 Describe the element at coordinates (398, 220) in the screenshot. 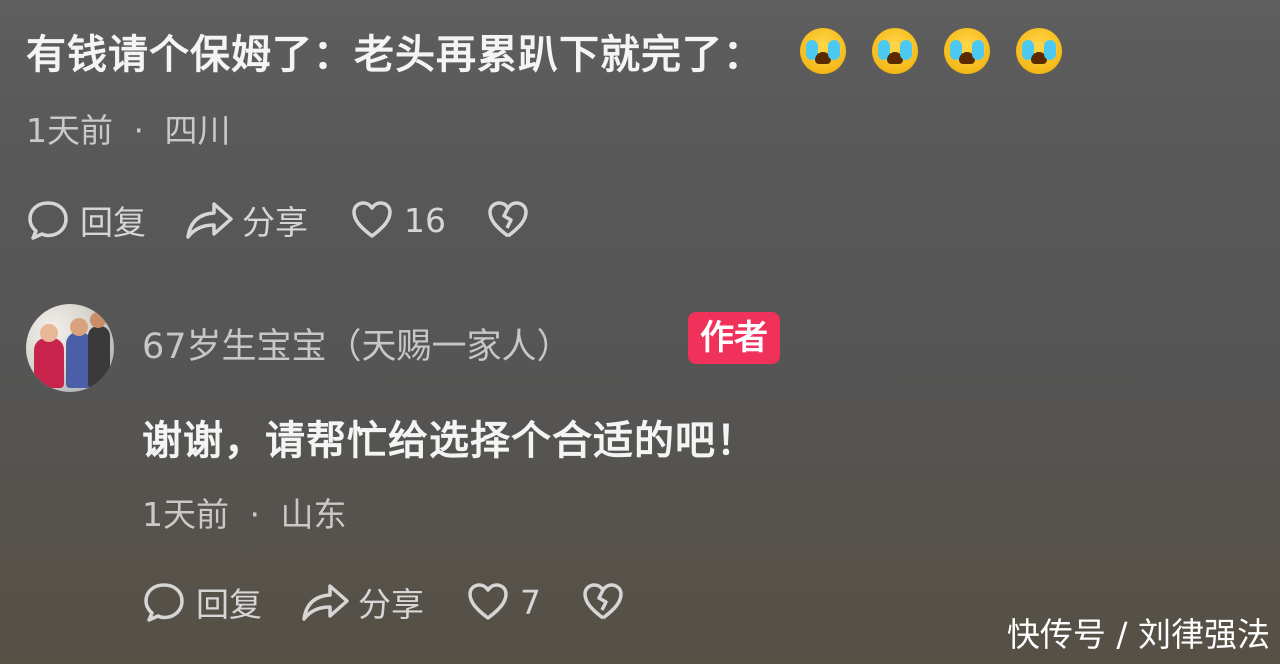

I see `like-button: 16` at that location.